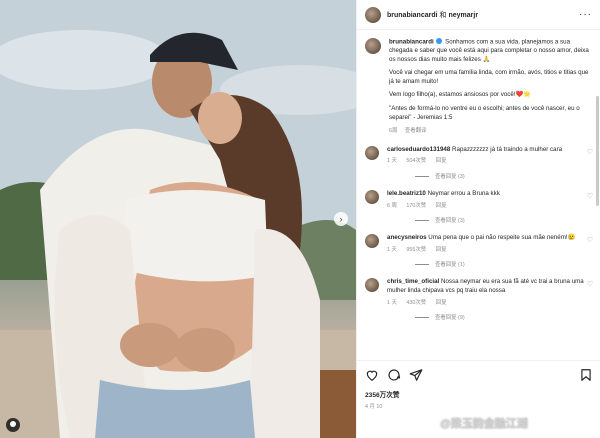 The image size is (600, 438). I want to click on verified-icon, so click(439, 41).